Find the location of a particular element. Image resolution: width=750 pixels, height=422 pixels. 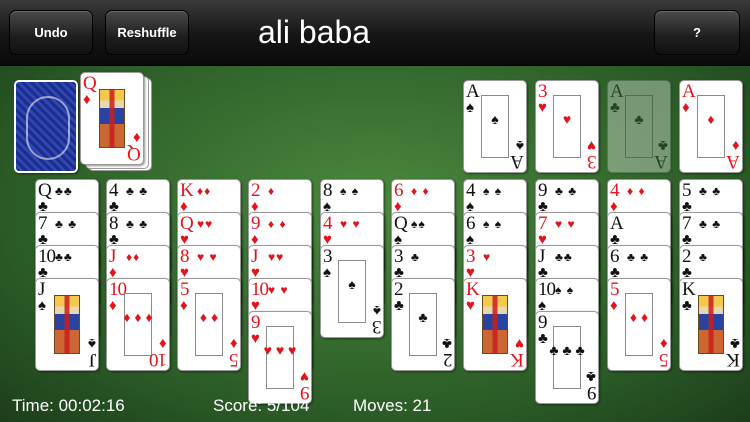

undo-button: Undo is located at coordinates (51, 32).